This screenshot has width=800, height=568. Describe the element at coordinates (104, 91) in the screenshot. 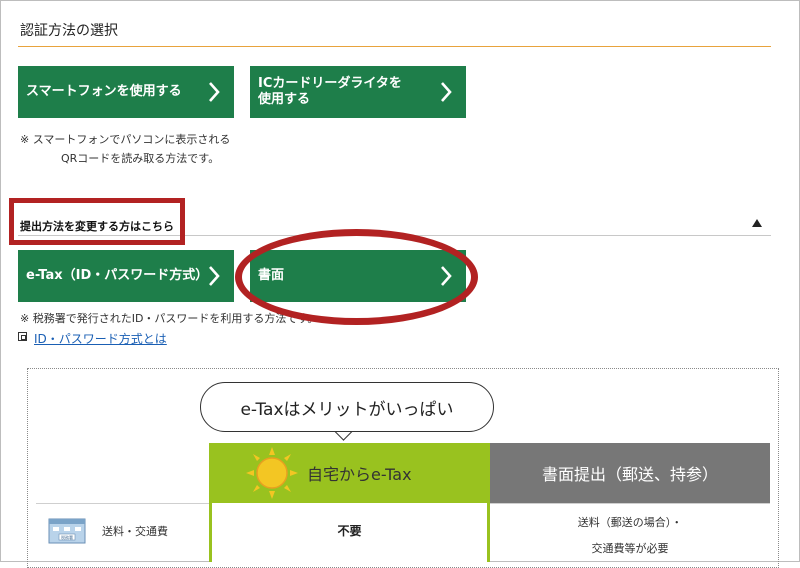

I see `smartphone-button-label: スマートフォンを使用する` at that location.